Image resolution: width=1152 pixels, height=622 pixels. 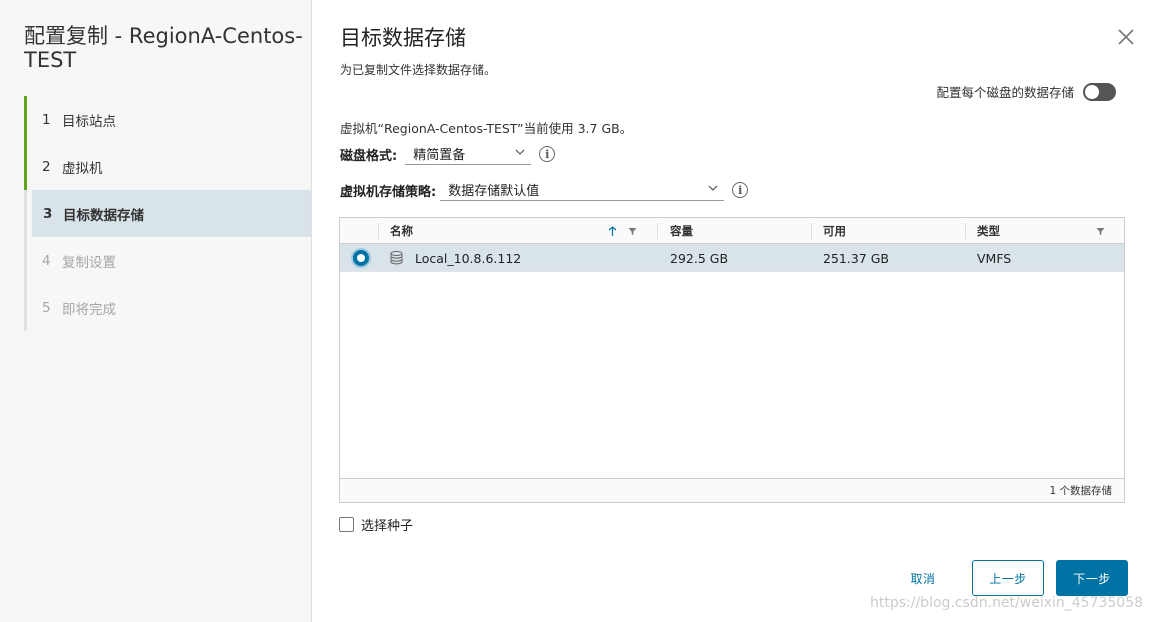 What do you see at coordinates (346, 524) in the screenshot?
I see `select-seed-checkbox` at bounding box center [346, 524].